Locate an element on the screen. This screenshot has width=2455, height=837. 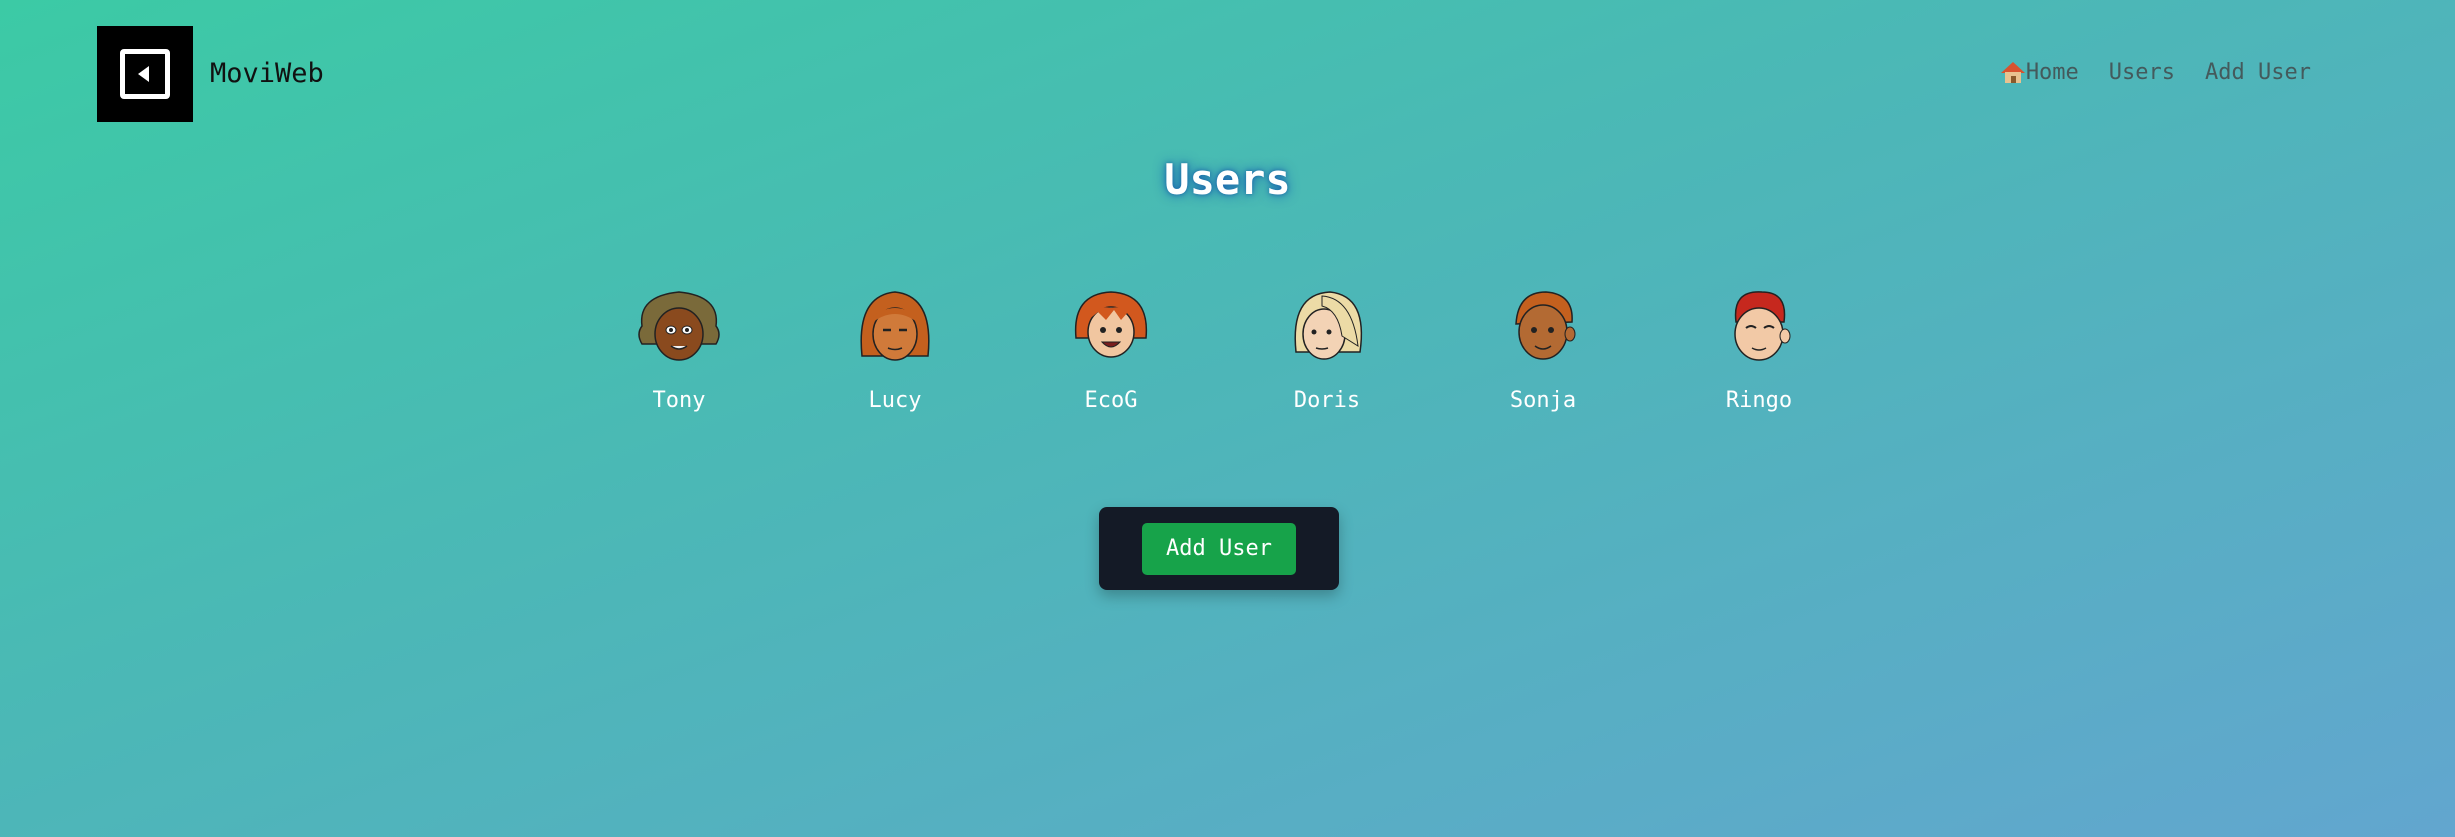
user-card-doris: Doris is located at coordinates (1327, 351).